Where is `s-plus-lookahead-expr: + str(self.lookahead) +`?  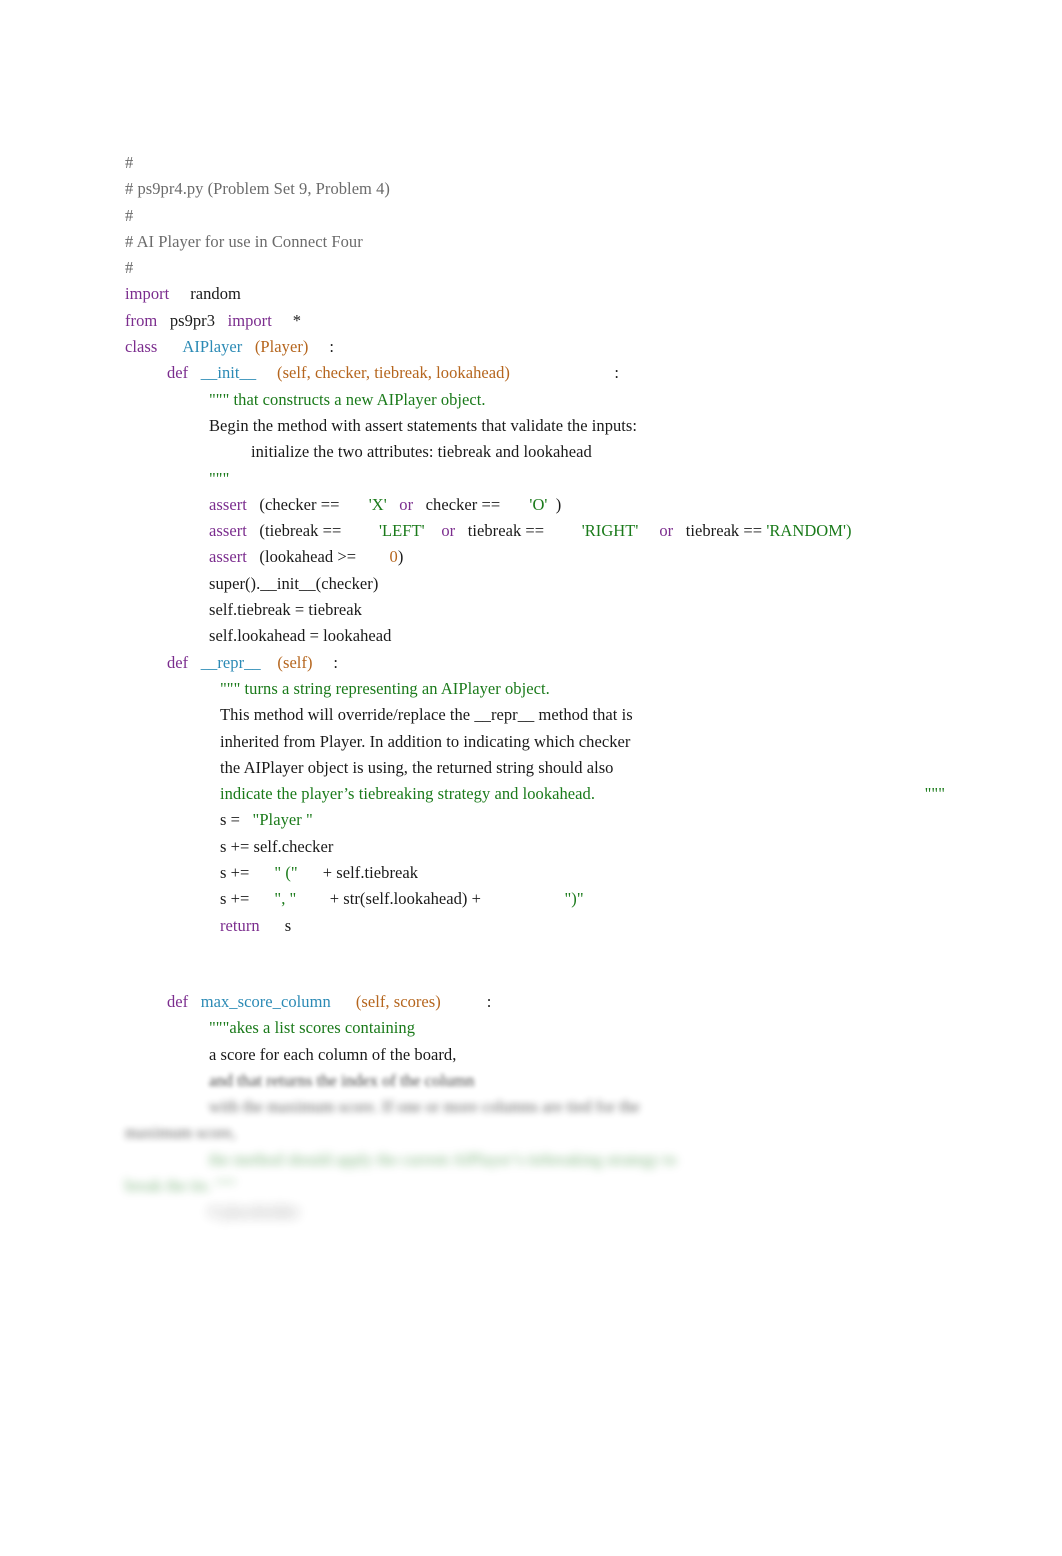
s-plus-lookahead-expr: + str(self.lookahead) + is located at coordinates (405, 899).